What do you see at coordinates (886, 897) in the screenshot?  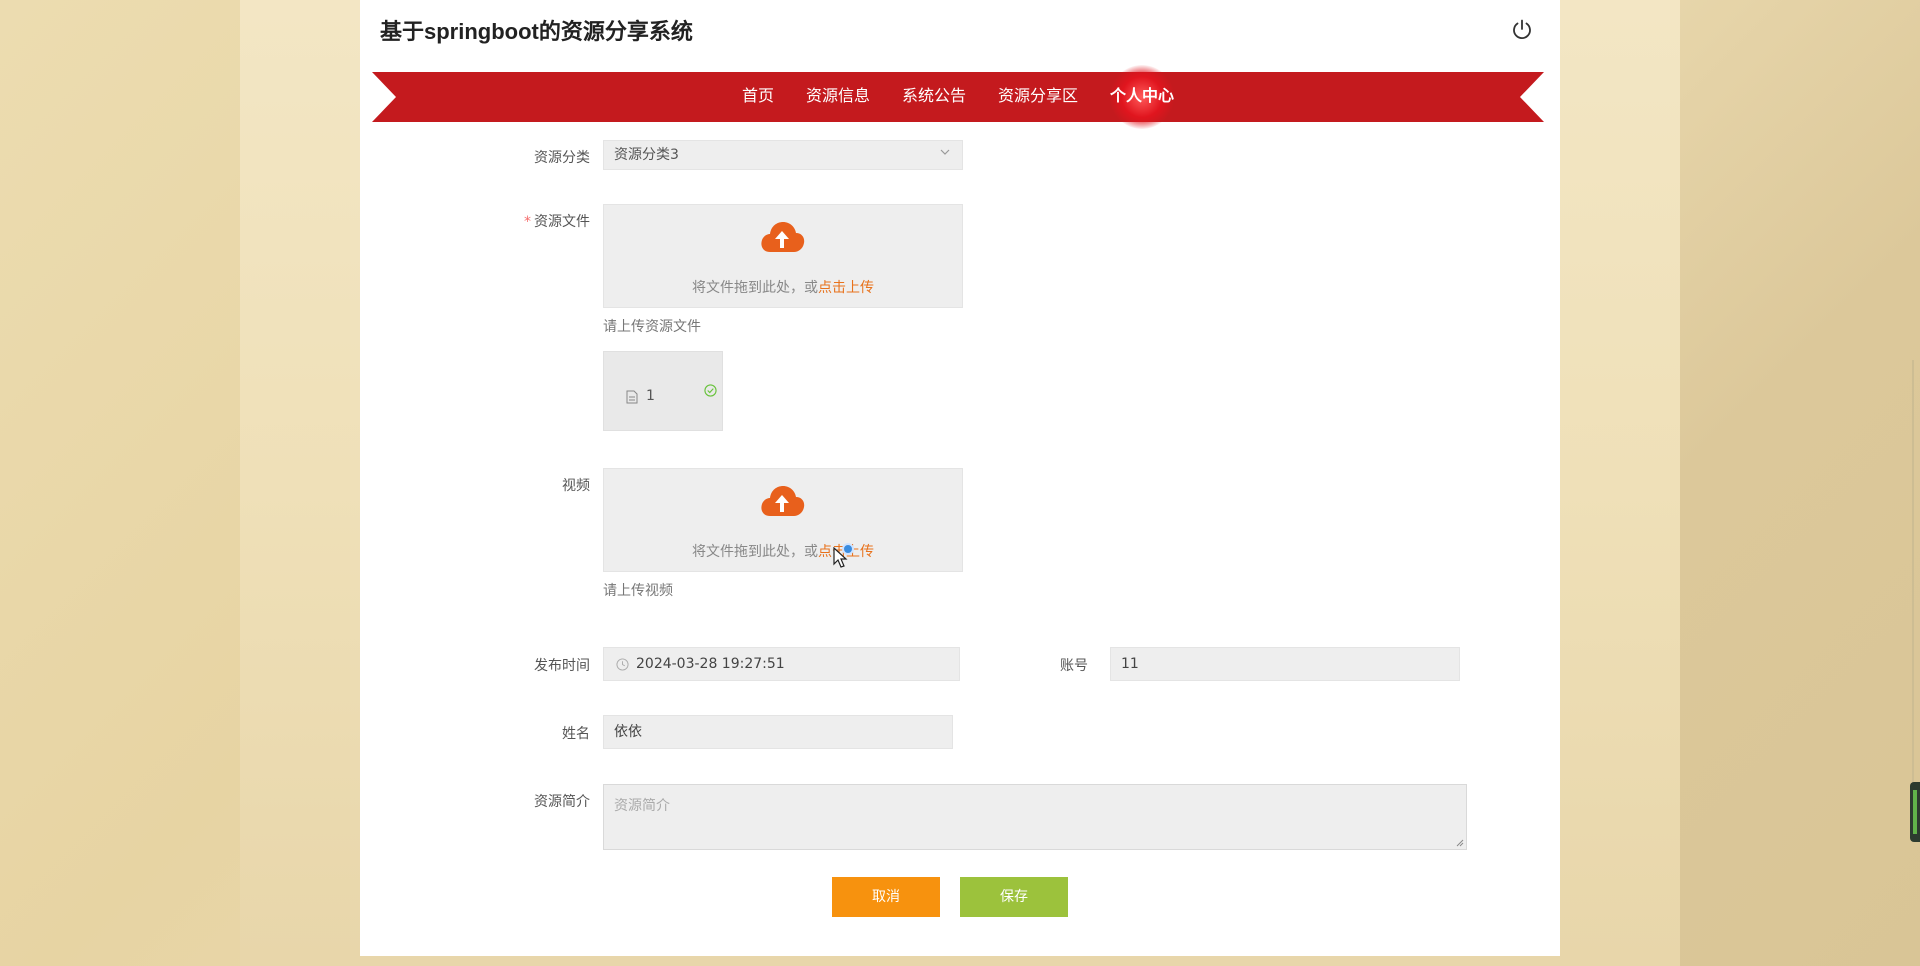 I see `cancel-button: 取消` at bounding box center [886, 897].